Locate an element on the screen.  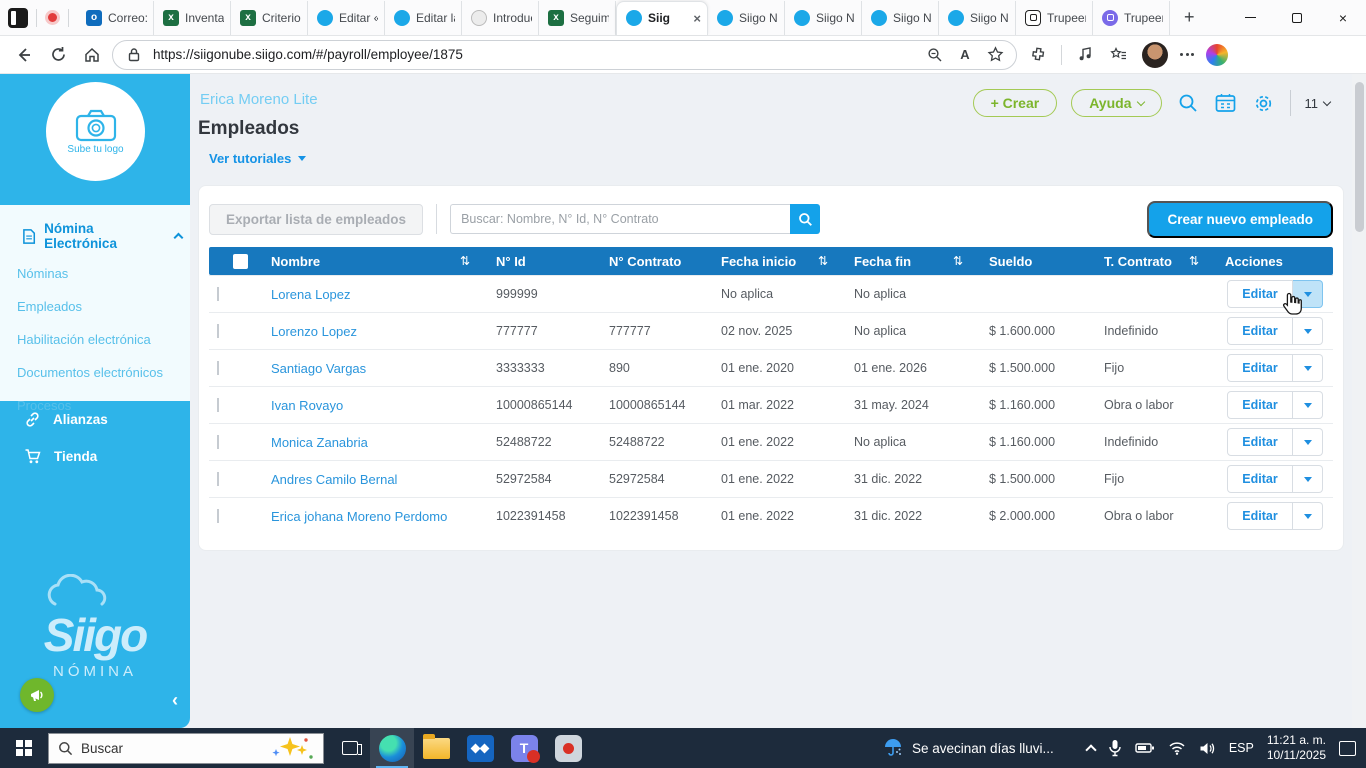
tab-trupeer-2: Trupeer is located at coordinates (1131, 17).